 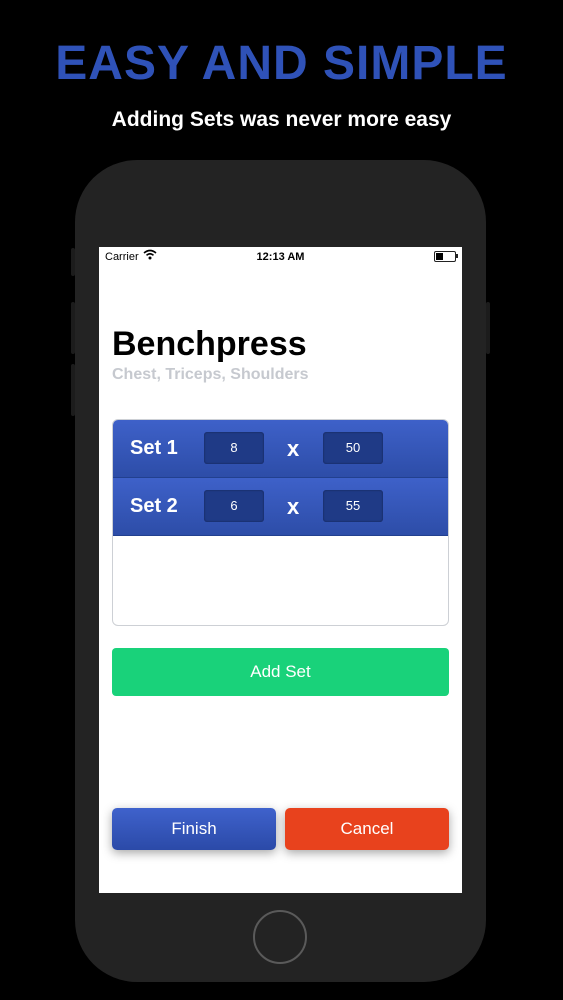 I want to click on sets-list: Set 1 8 x 50 Set 2 6 x 55, so click(x=280, y=522).